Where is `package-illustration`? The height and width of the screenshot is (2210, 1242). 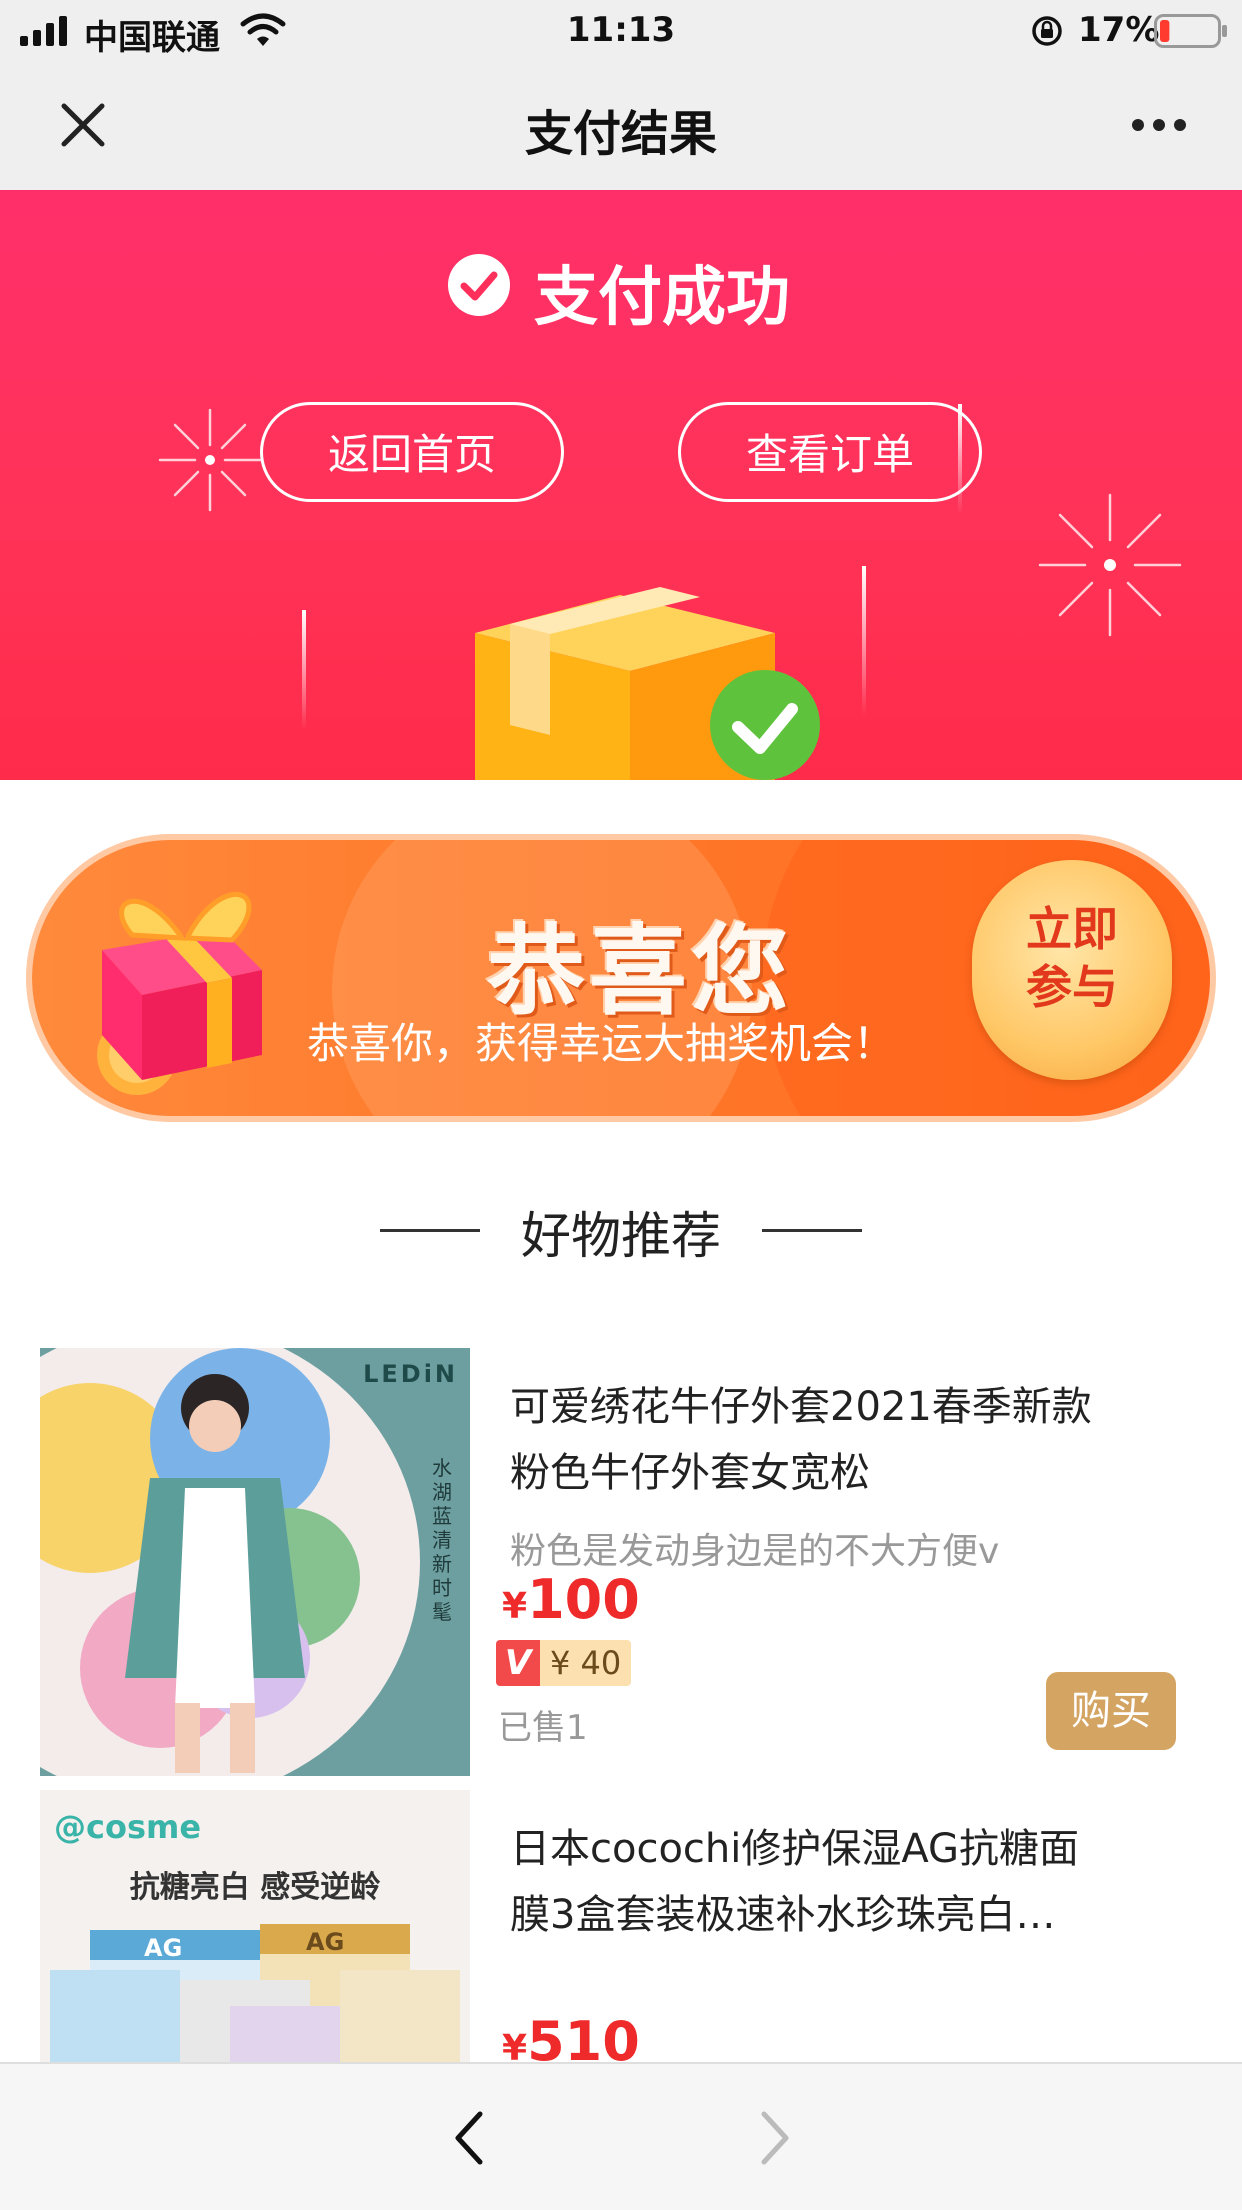
package-illustration is located at coordinates (647, 683).